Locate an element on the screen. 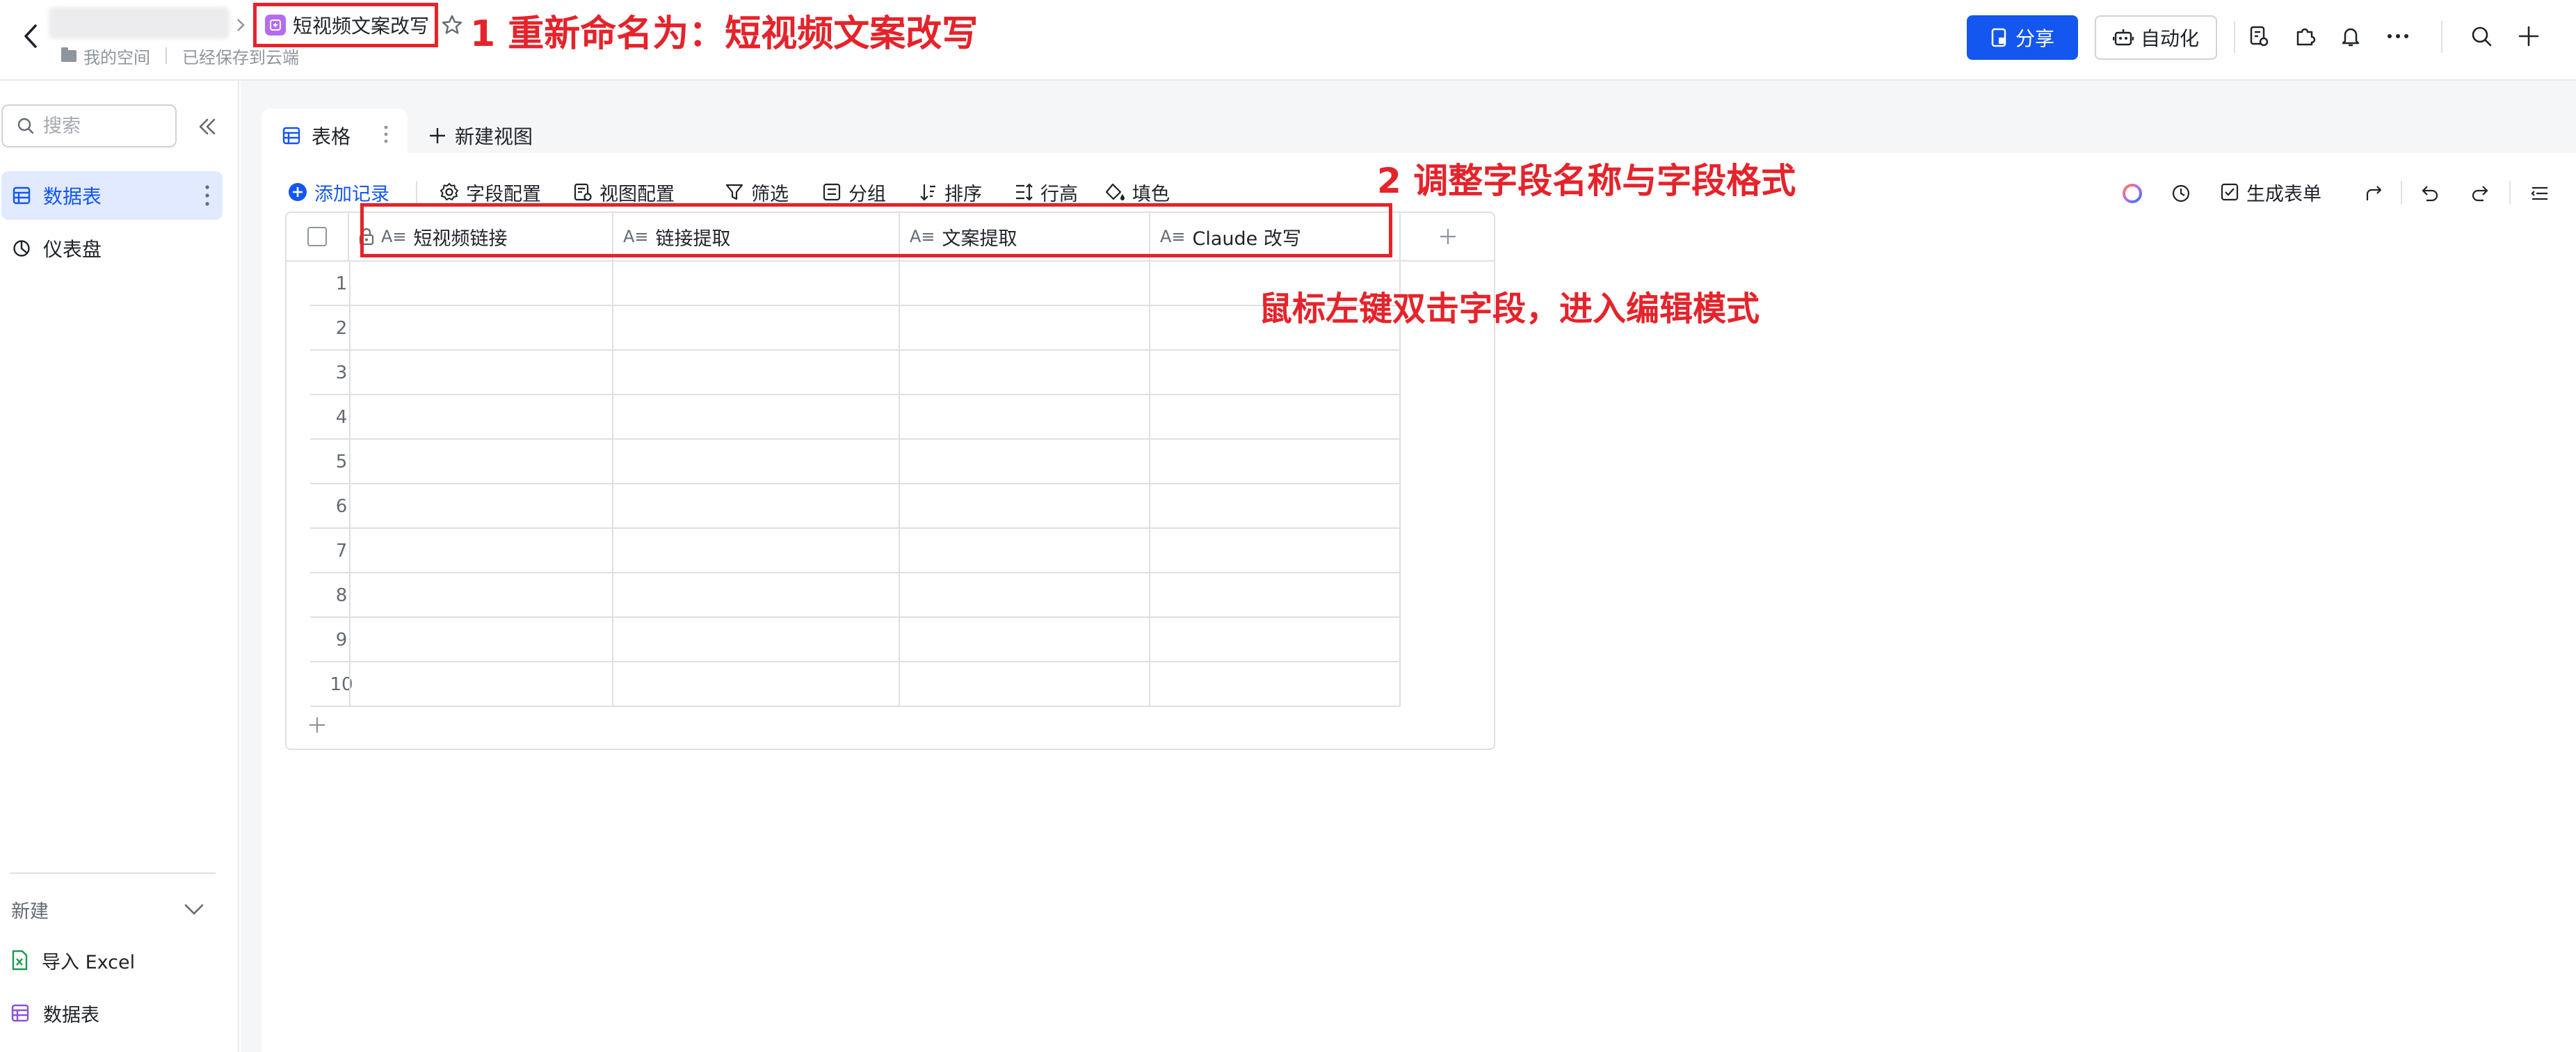 The height and width of the screenshot is (1052, 2576). table-row: 9 is located at coordinates (855, 640).